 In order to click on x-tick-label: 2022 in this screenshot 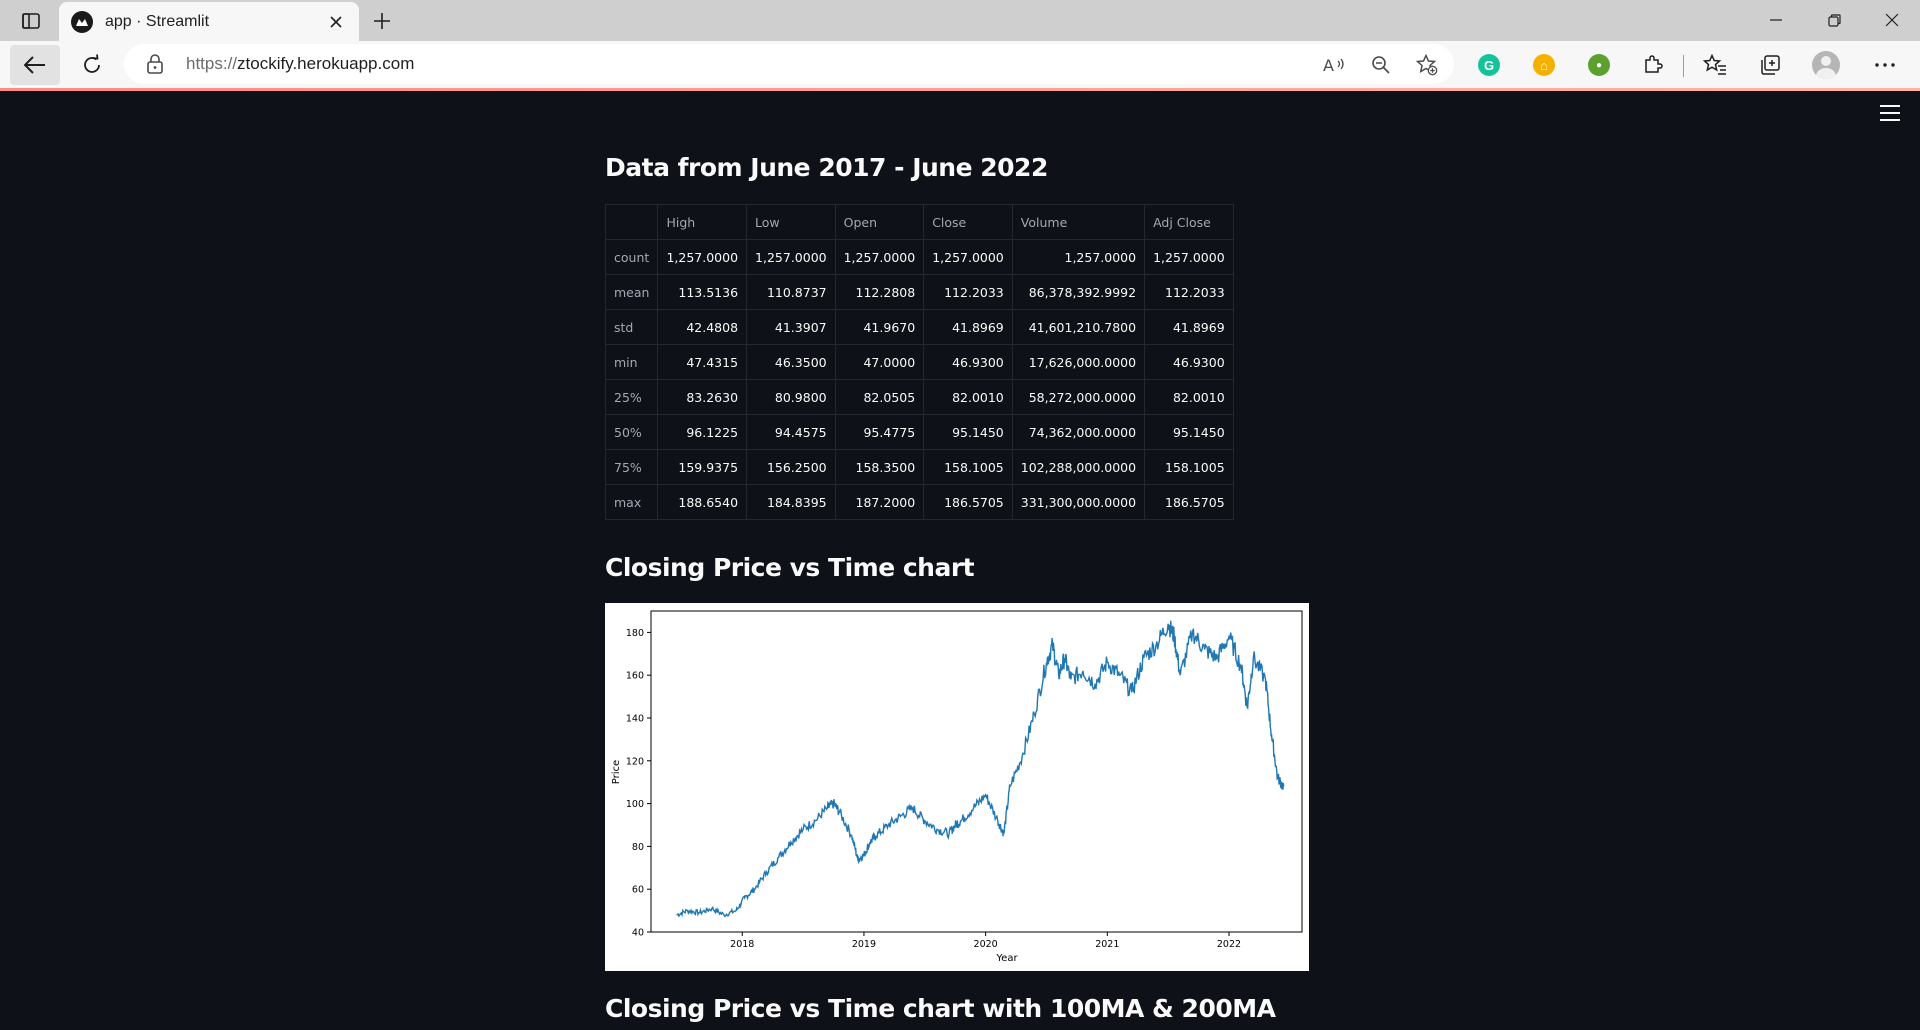, I will do `click(1229, 944)`.